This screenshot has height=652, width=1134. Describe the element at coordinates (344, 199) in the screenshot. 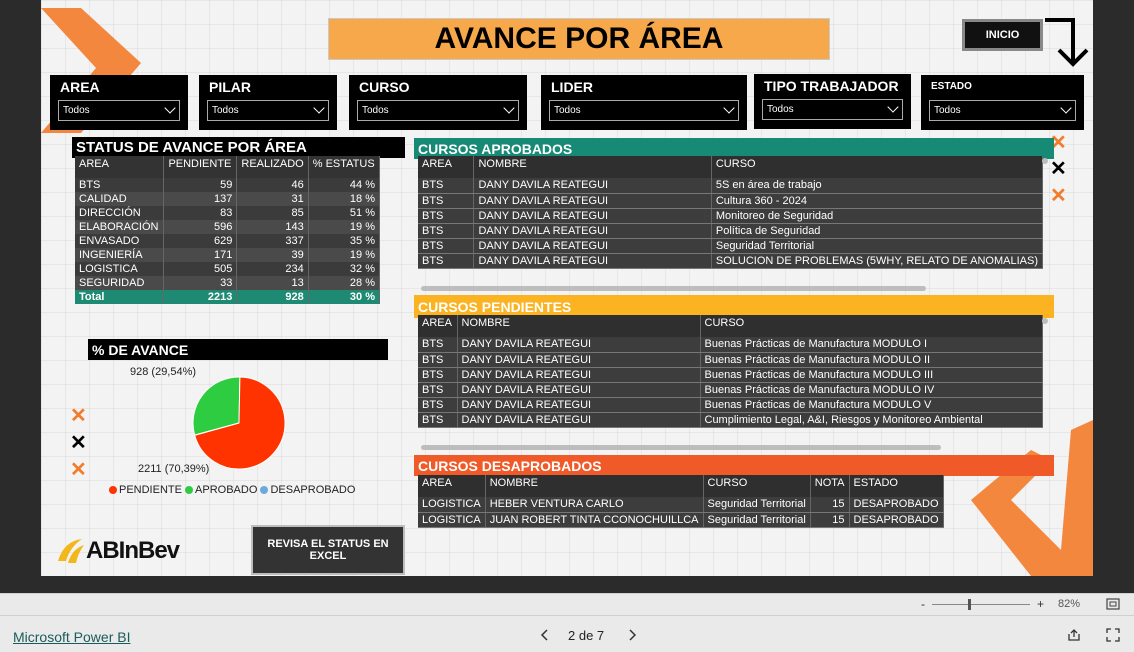

I see `table-cell: 18 %` at that location.